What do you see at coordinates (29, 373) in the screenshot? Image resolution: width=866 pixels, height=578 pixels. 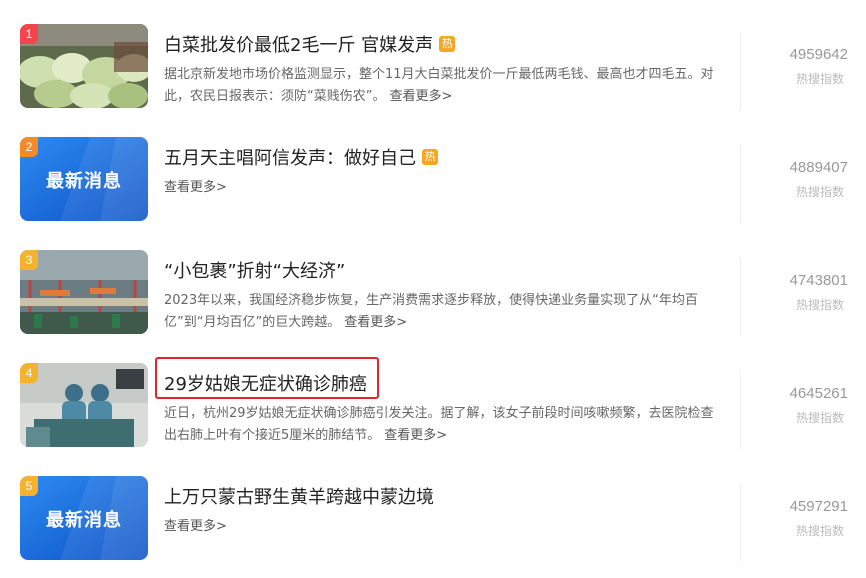 I see `rank-badge: 4` at bounding box center [29, 373].